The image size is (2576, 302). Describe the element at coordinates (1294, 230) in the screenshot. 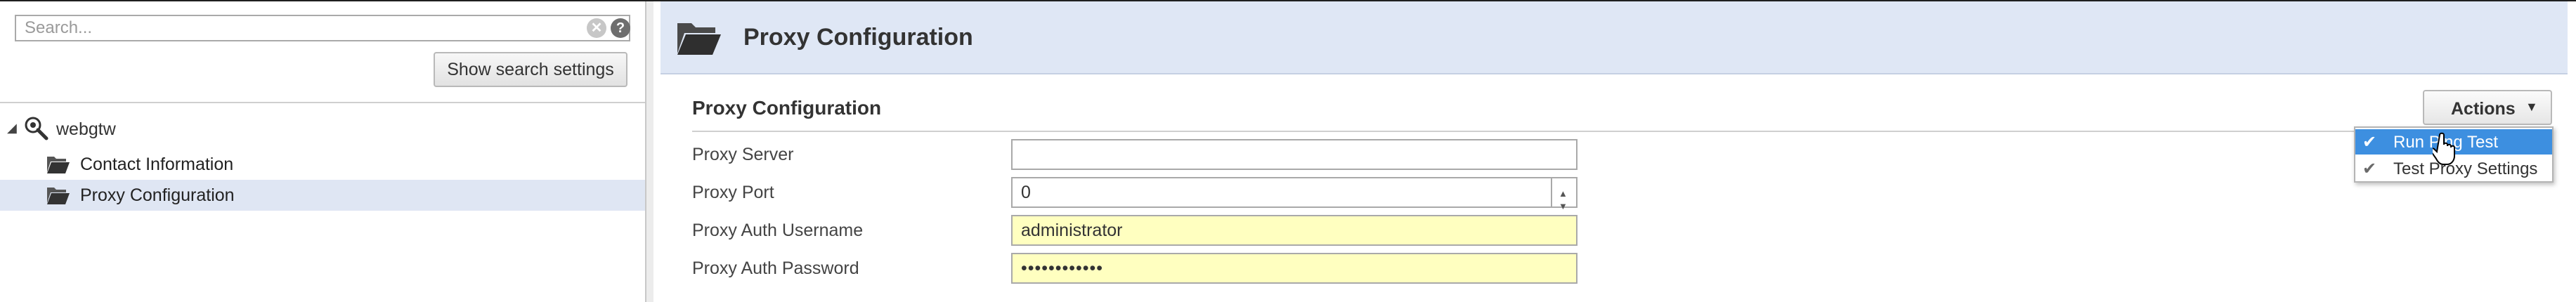

I see `proxy-auth-username-input: administrator` at that location.